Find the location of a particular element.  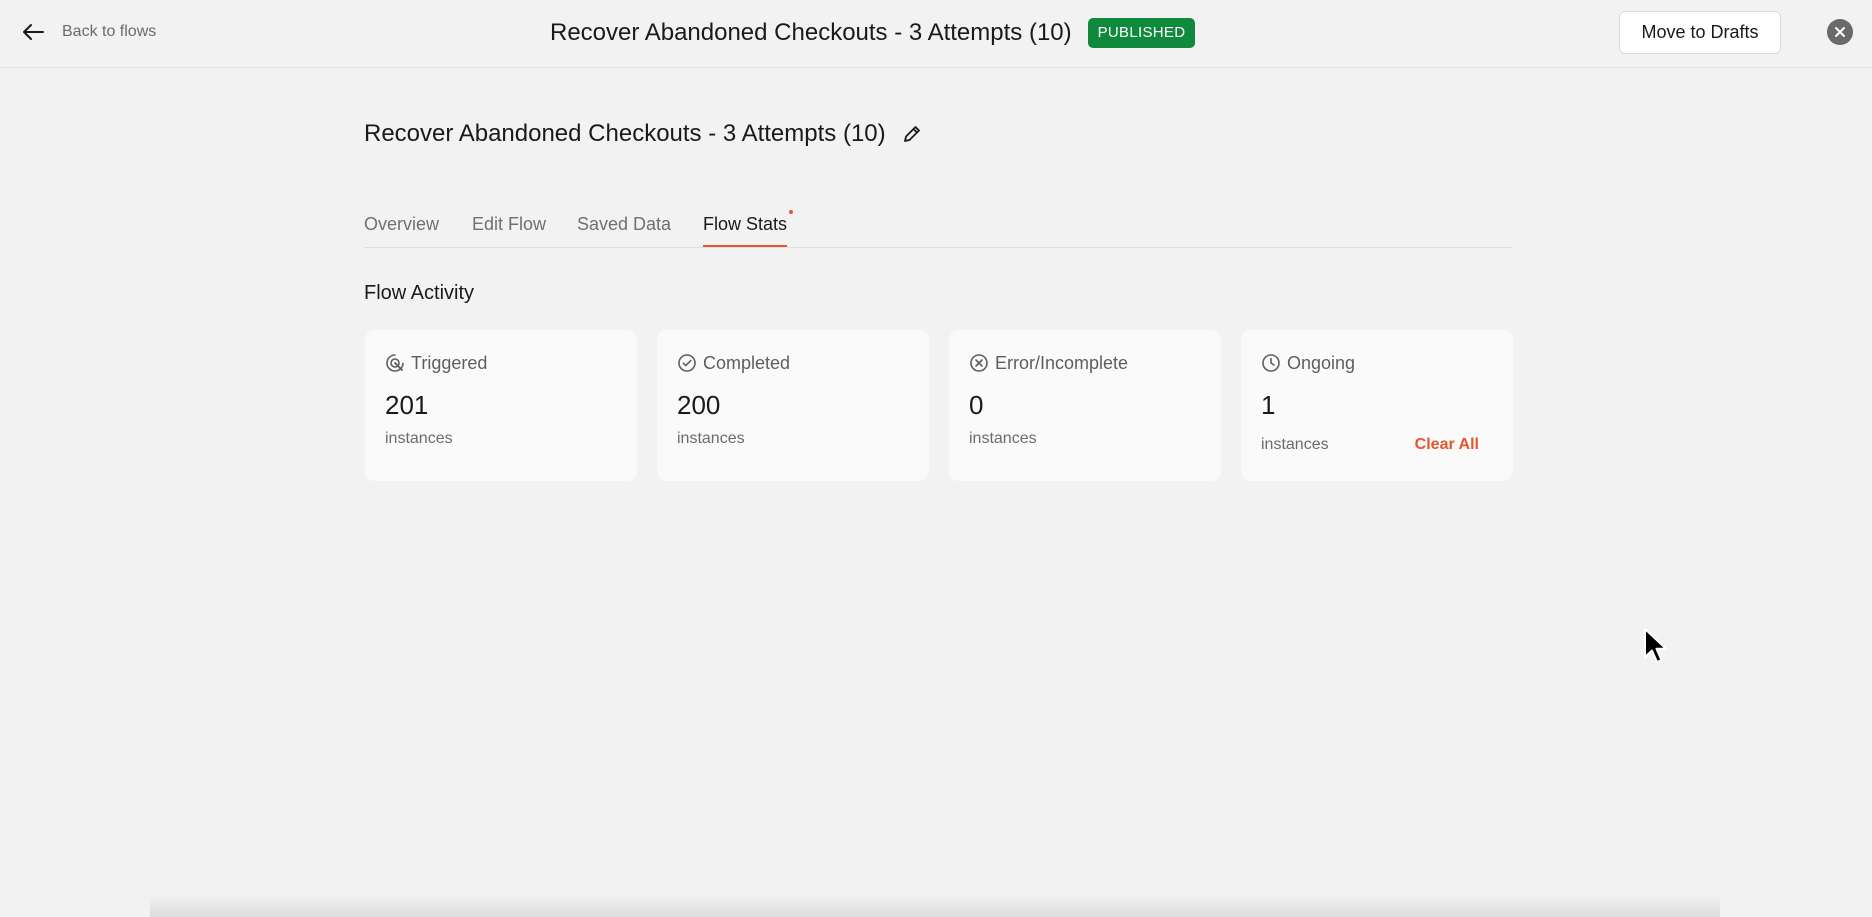

tab-edit-flow: Edit Flow is located at coordinates (509, 224).